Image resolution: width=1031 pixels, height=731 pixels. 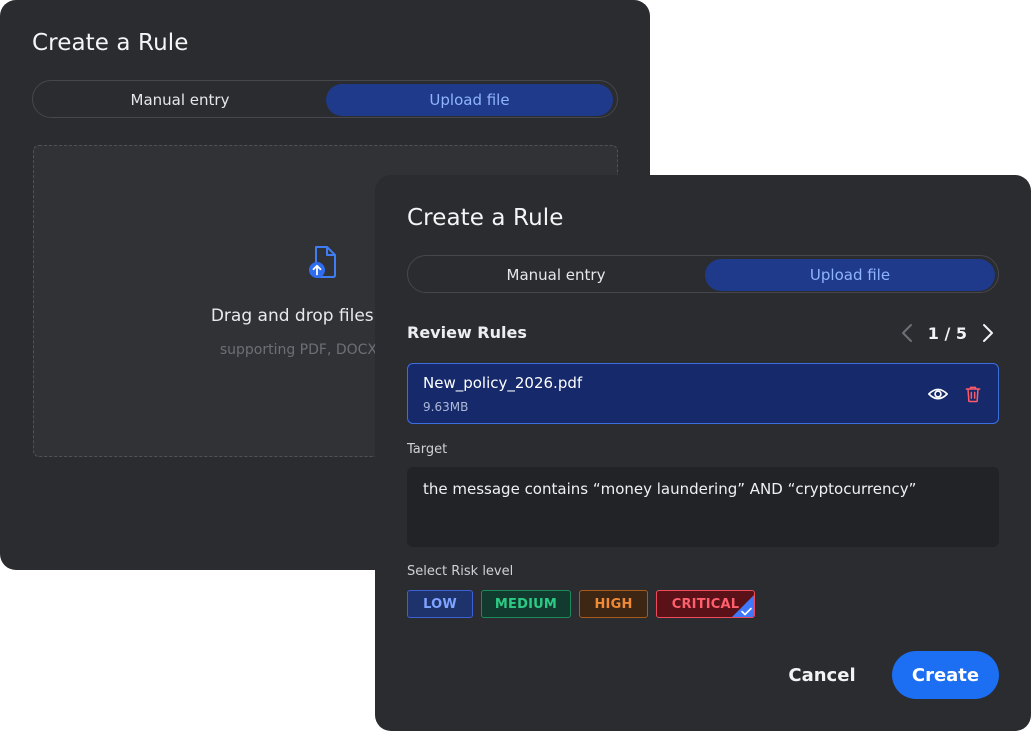 What do you see at coordinates (460, 571) in the screenshot?
I see `risk-level-label: Select Risk level` at bounding box center [460, 571].